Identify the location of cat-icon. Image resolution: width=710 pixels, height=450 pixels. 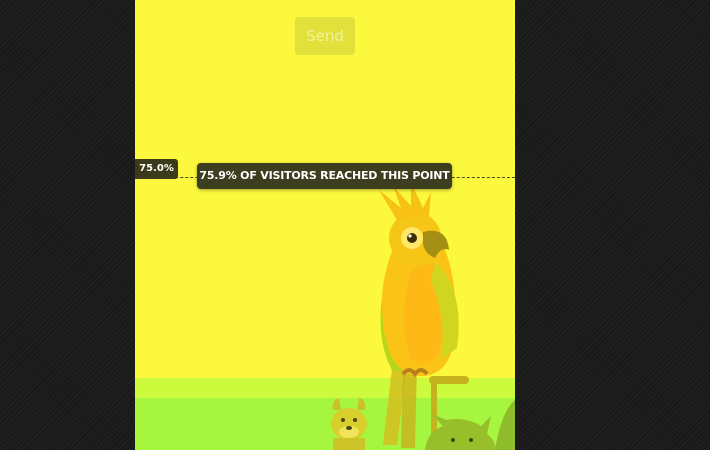
(470, 425).